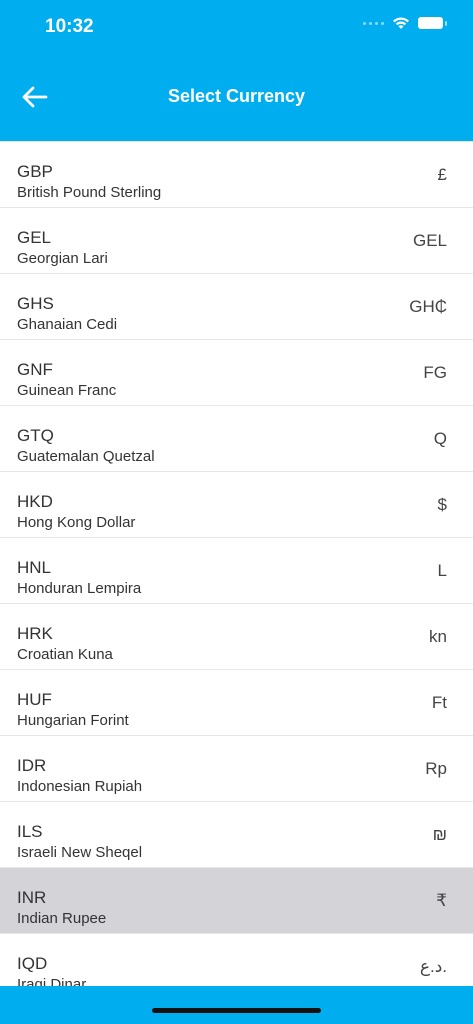 The width and height of the screenshot is (473, 1024). I want to click on app-header: 10:32 Select Currency, so click(236, 70).